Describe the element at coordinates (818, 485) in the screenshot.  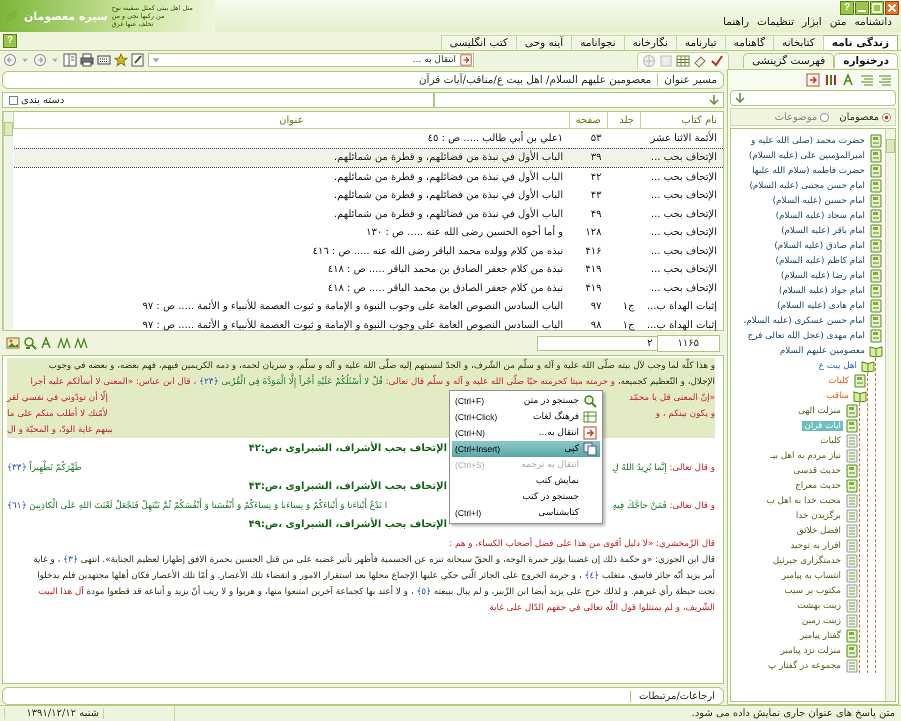
I see `tree-item: حدیث معراج` at that location.